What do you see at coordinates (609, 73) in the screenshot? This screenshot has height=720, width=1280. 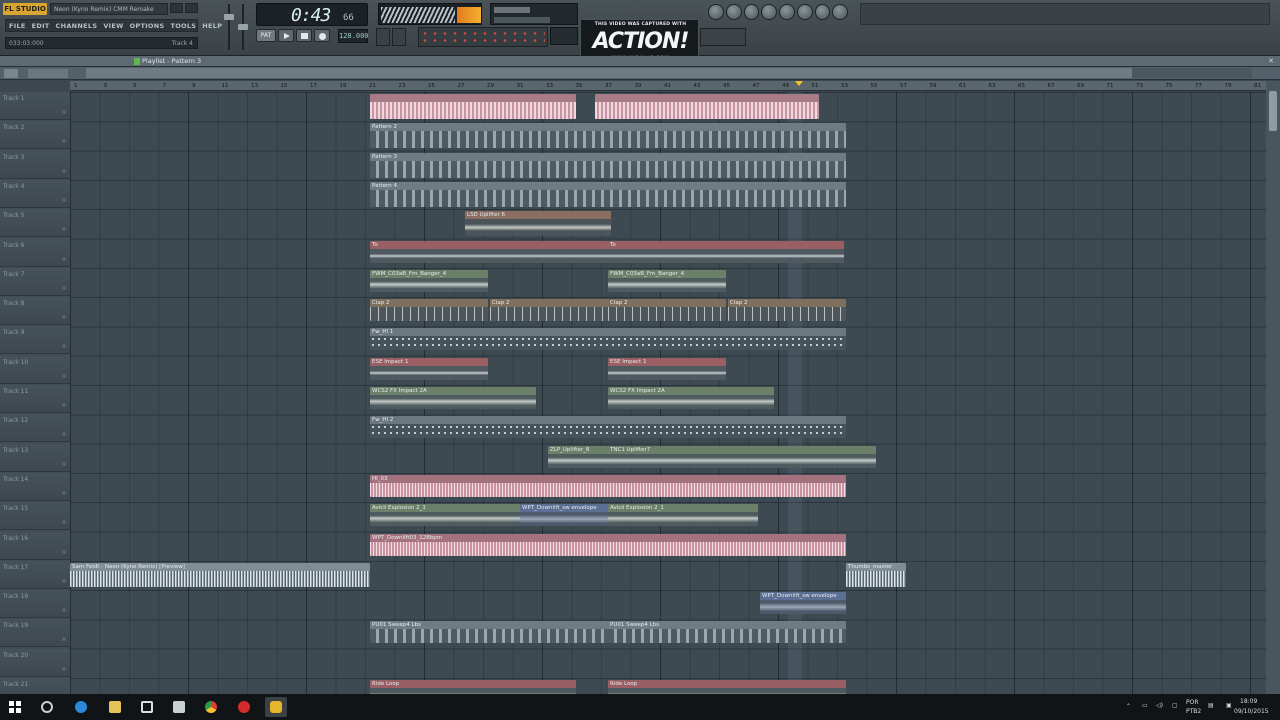 I see `horizontal-scrollbar` at bounding box center [609, 73].